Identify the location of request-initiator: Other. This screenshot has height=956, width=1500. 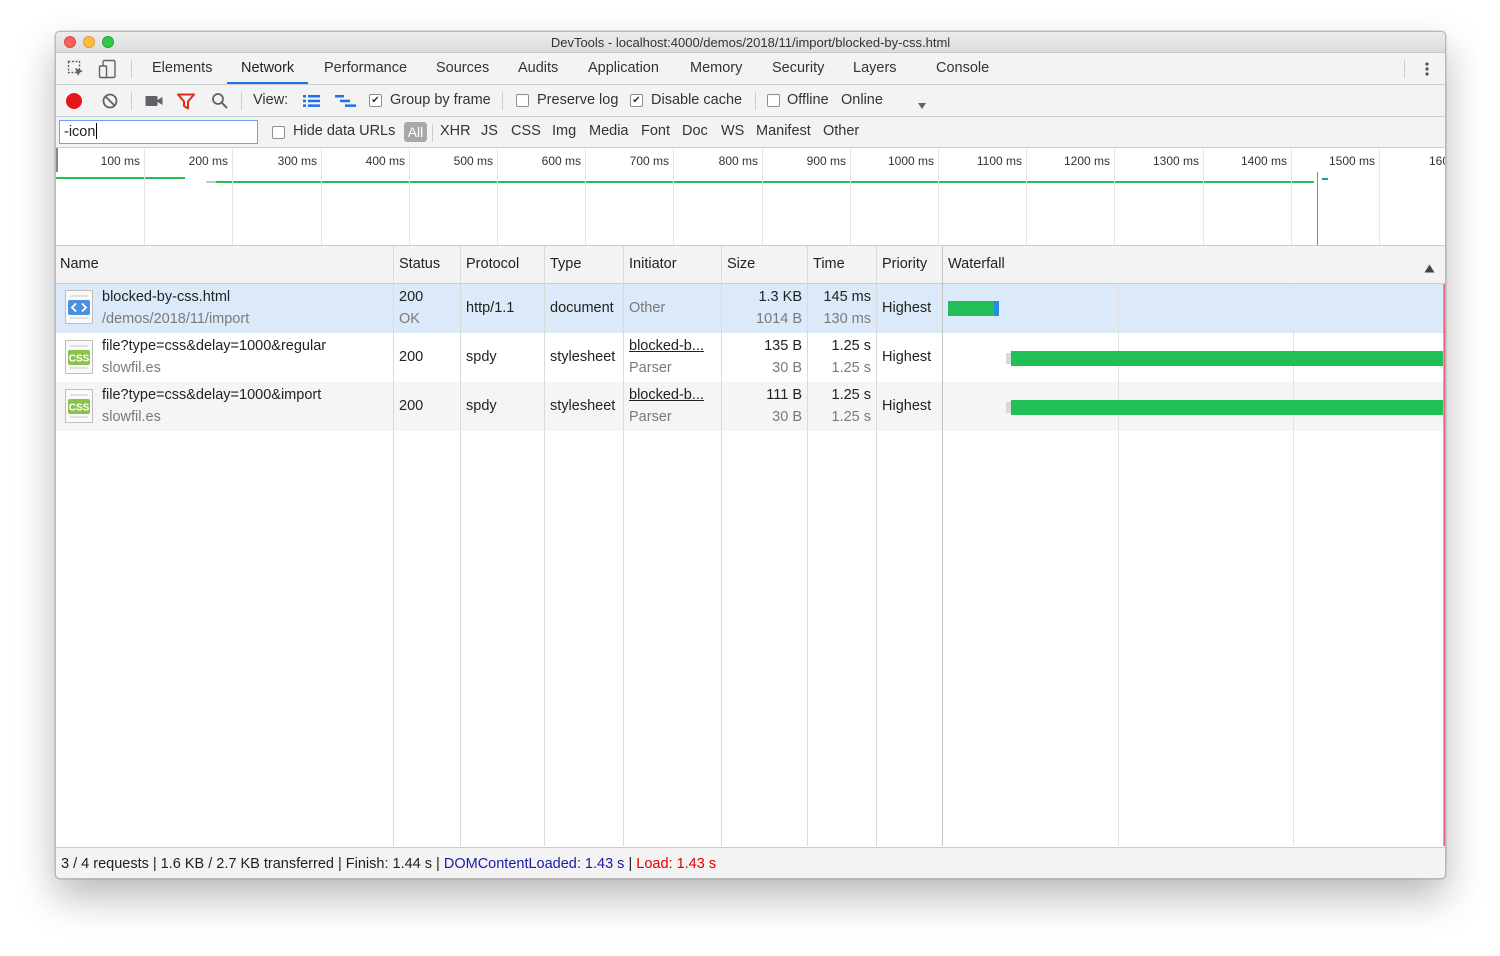
(647, 308).